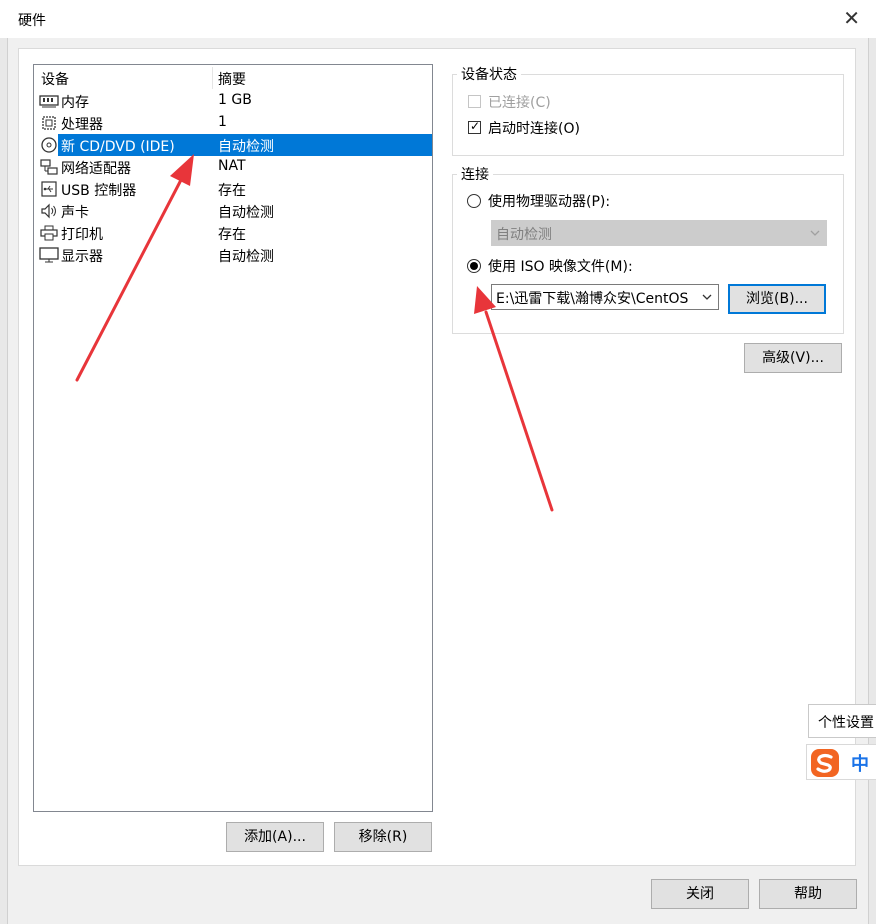  Describe the element at coordinates (519, 103) in the screenshot. I see `connected-label: 已连接(C)` at that location.